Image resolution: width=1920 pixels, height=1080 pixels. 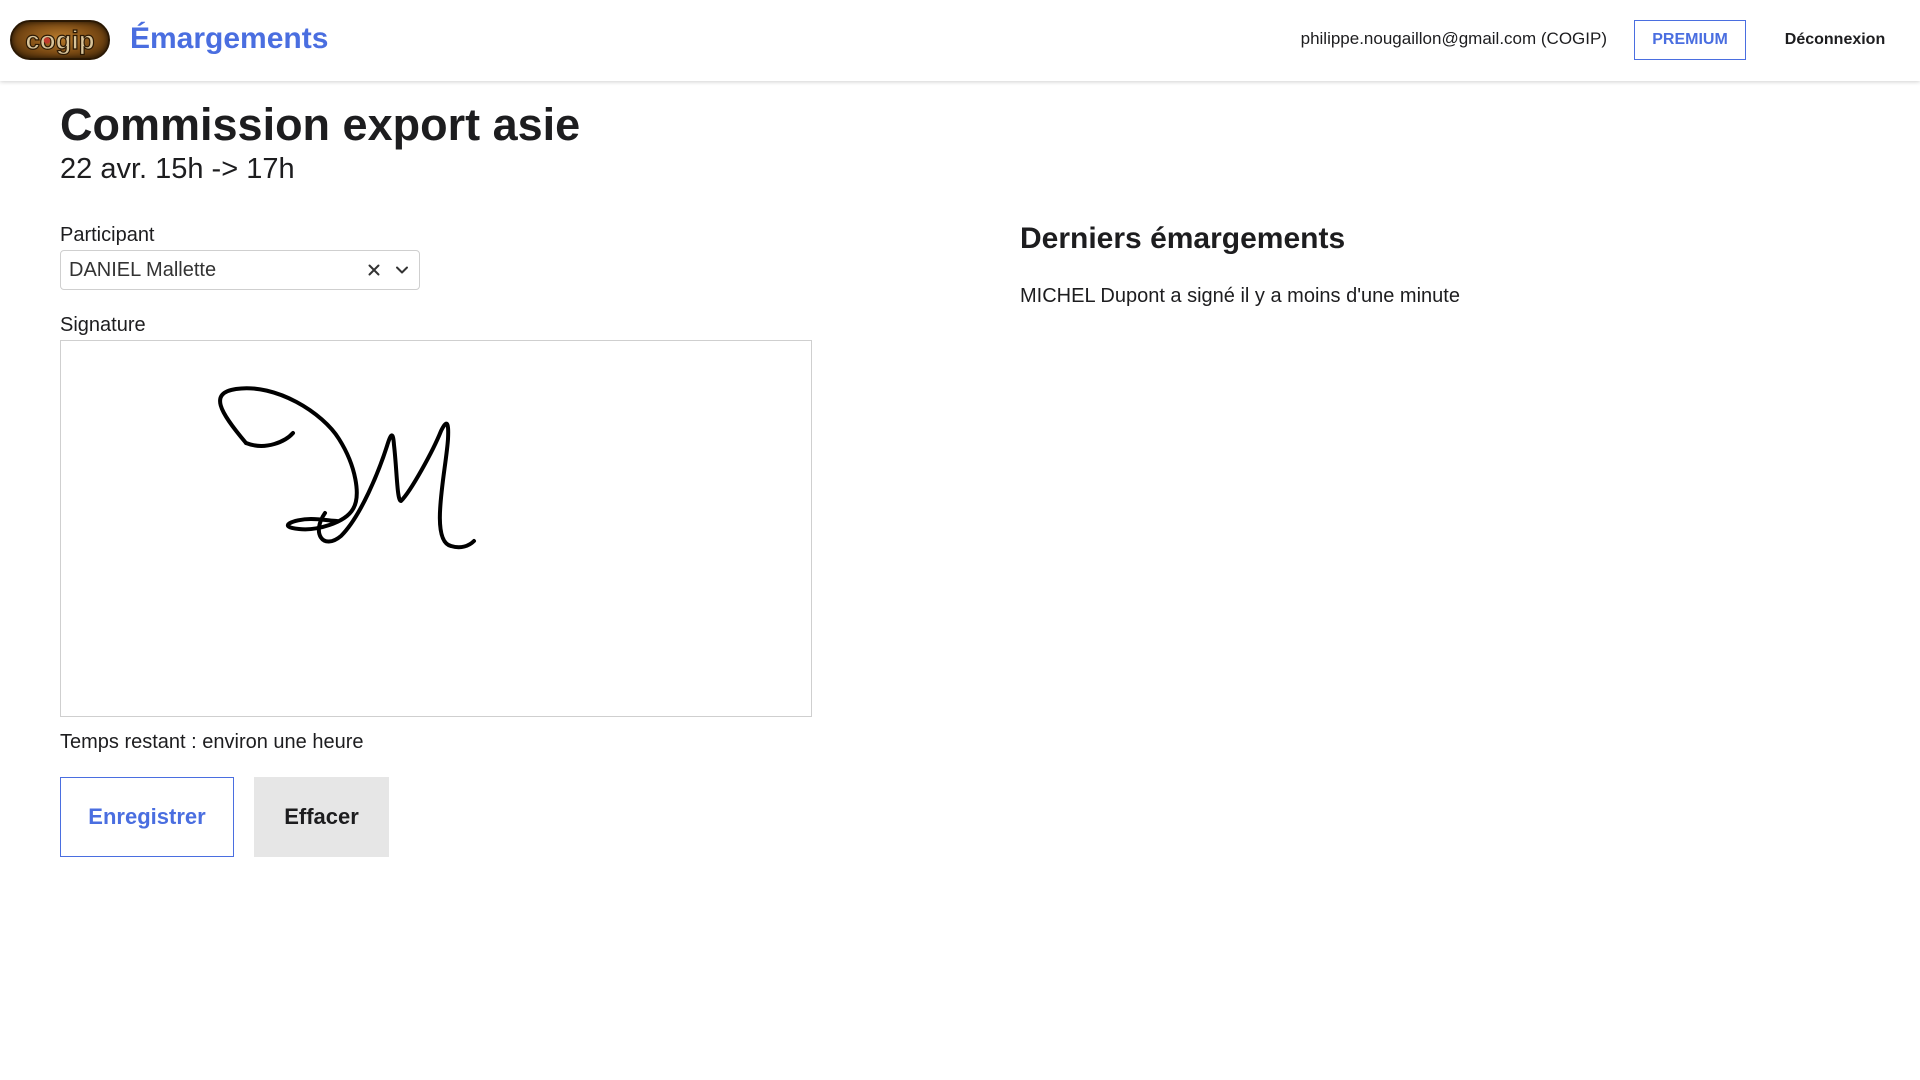 I want to click on signature-drawing, so click(x=347, y=468).